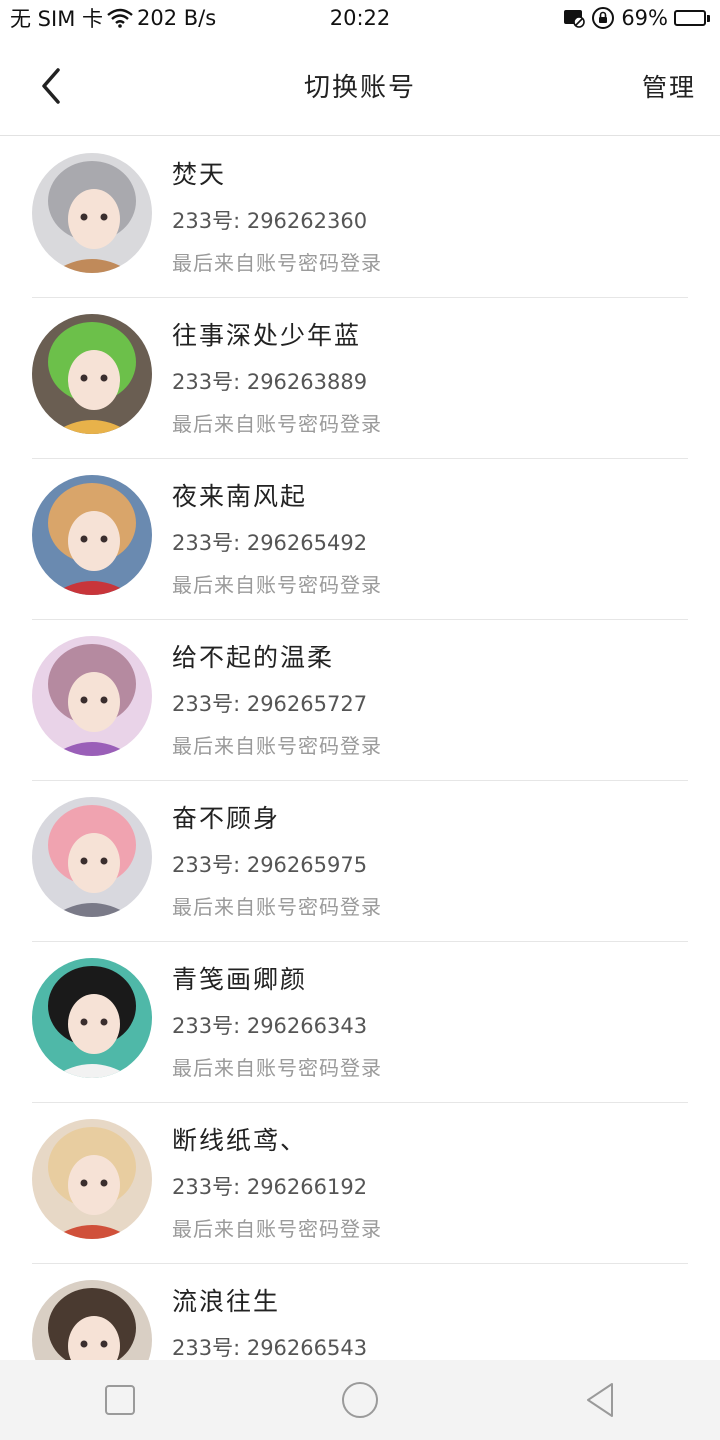  Describe the element at coordinates (692, 18) in the screenshot. I see `battery-icon` at that location.